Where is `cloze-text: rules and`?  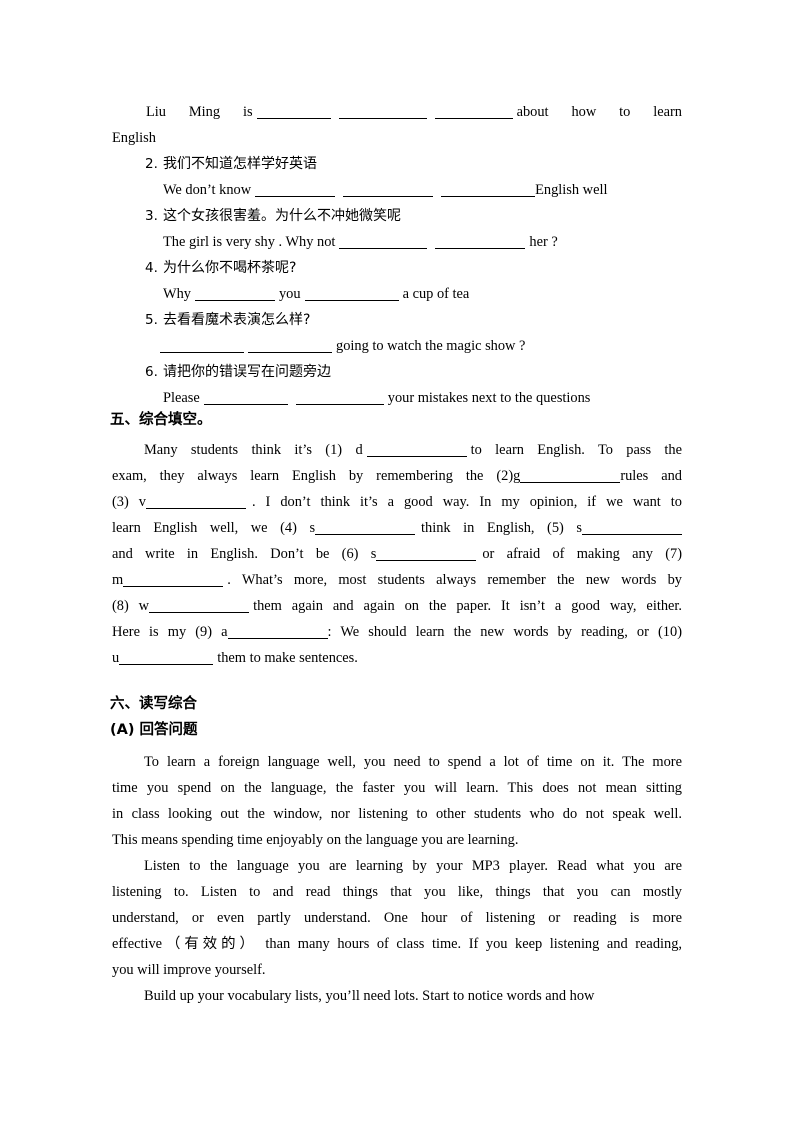 cloze-text: rules and is located at coordinates (651, 476).